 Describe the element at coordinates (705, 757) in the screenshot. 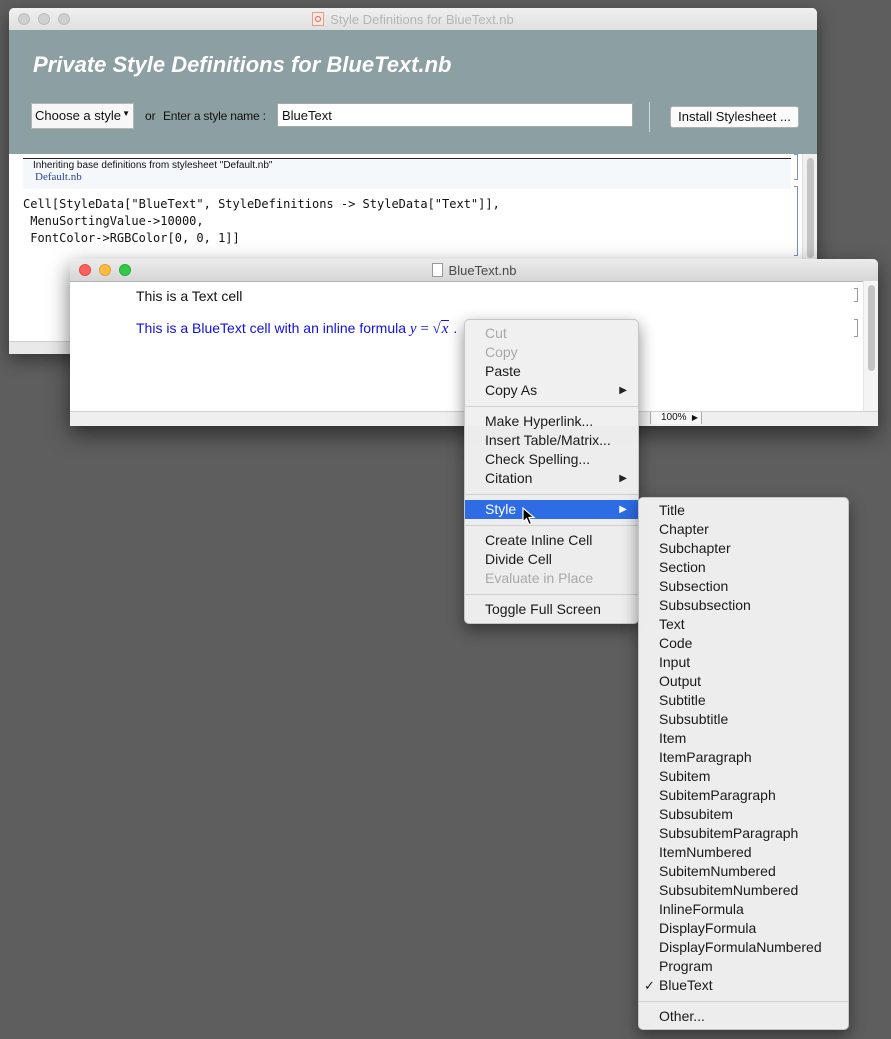

I see `menu-item-label: ItemParagraph` at that location.